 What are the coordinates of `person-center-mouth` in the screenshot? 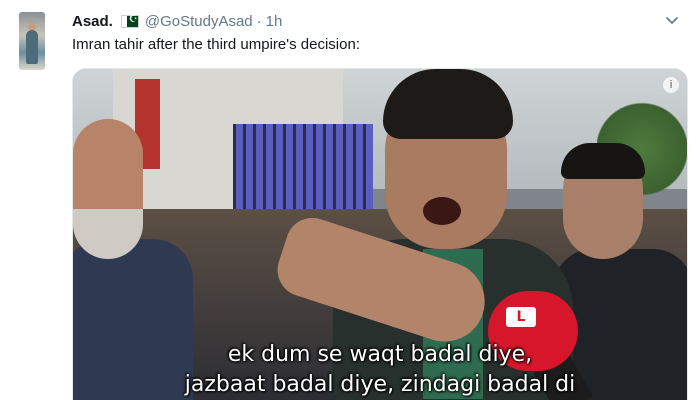 It's located at (442, 211).